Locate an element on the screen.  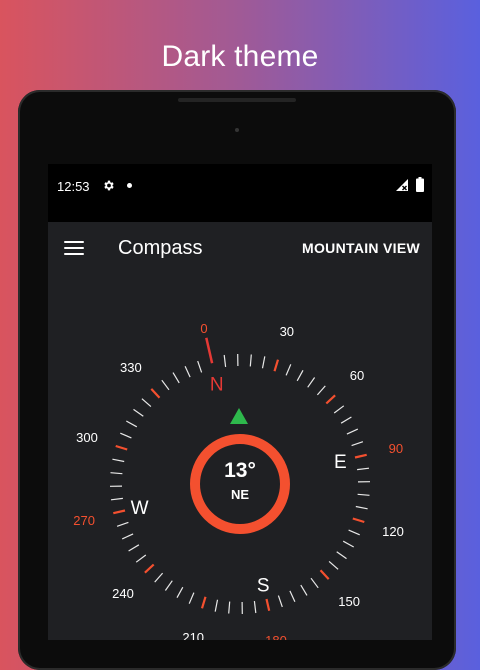
front-camera is located at coordinates (237, 130).